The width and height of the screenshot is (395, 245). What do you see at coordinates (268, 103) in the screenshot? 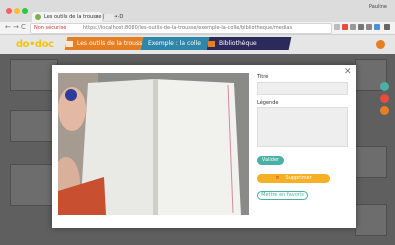
I see `caption-label: Légende` at bounding box center [268, 103].